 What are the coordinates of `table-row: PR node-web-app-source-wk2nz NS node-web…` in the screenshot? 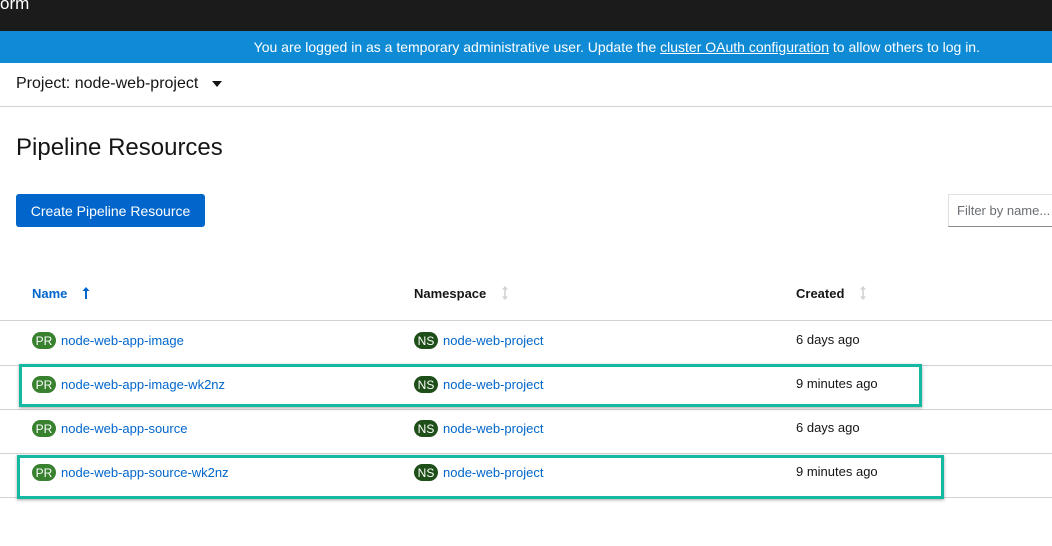 It's located at (526, 475).